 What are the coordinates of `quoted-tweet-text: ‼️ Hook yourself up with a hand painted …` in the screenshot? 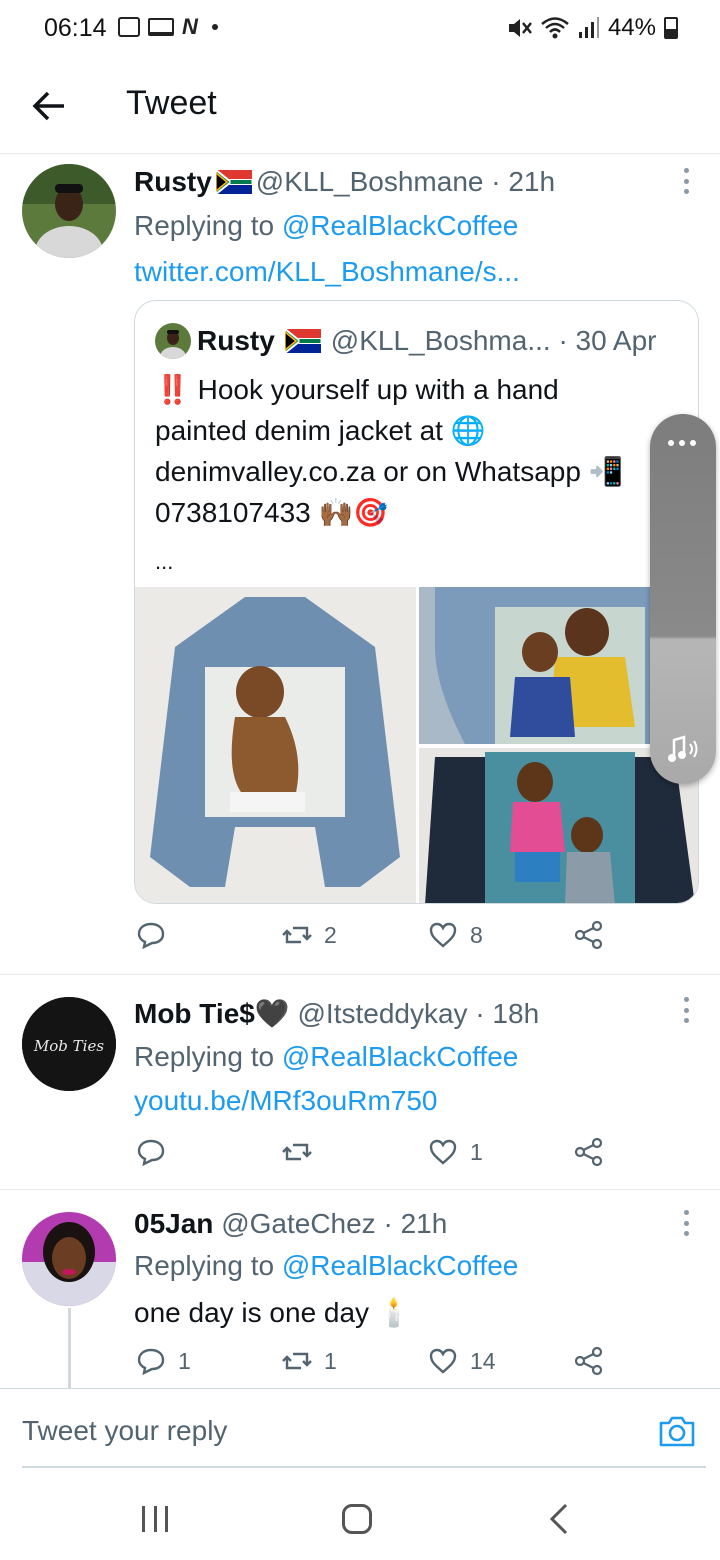 It's located at (410, 451).